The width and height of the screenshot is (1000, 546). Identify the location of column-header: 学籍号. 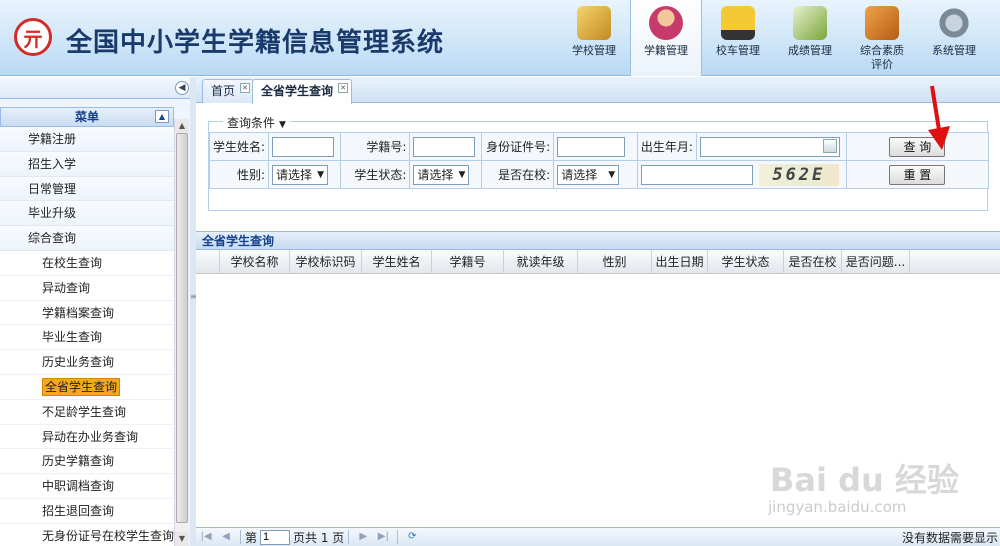
(468, 262).